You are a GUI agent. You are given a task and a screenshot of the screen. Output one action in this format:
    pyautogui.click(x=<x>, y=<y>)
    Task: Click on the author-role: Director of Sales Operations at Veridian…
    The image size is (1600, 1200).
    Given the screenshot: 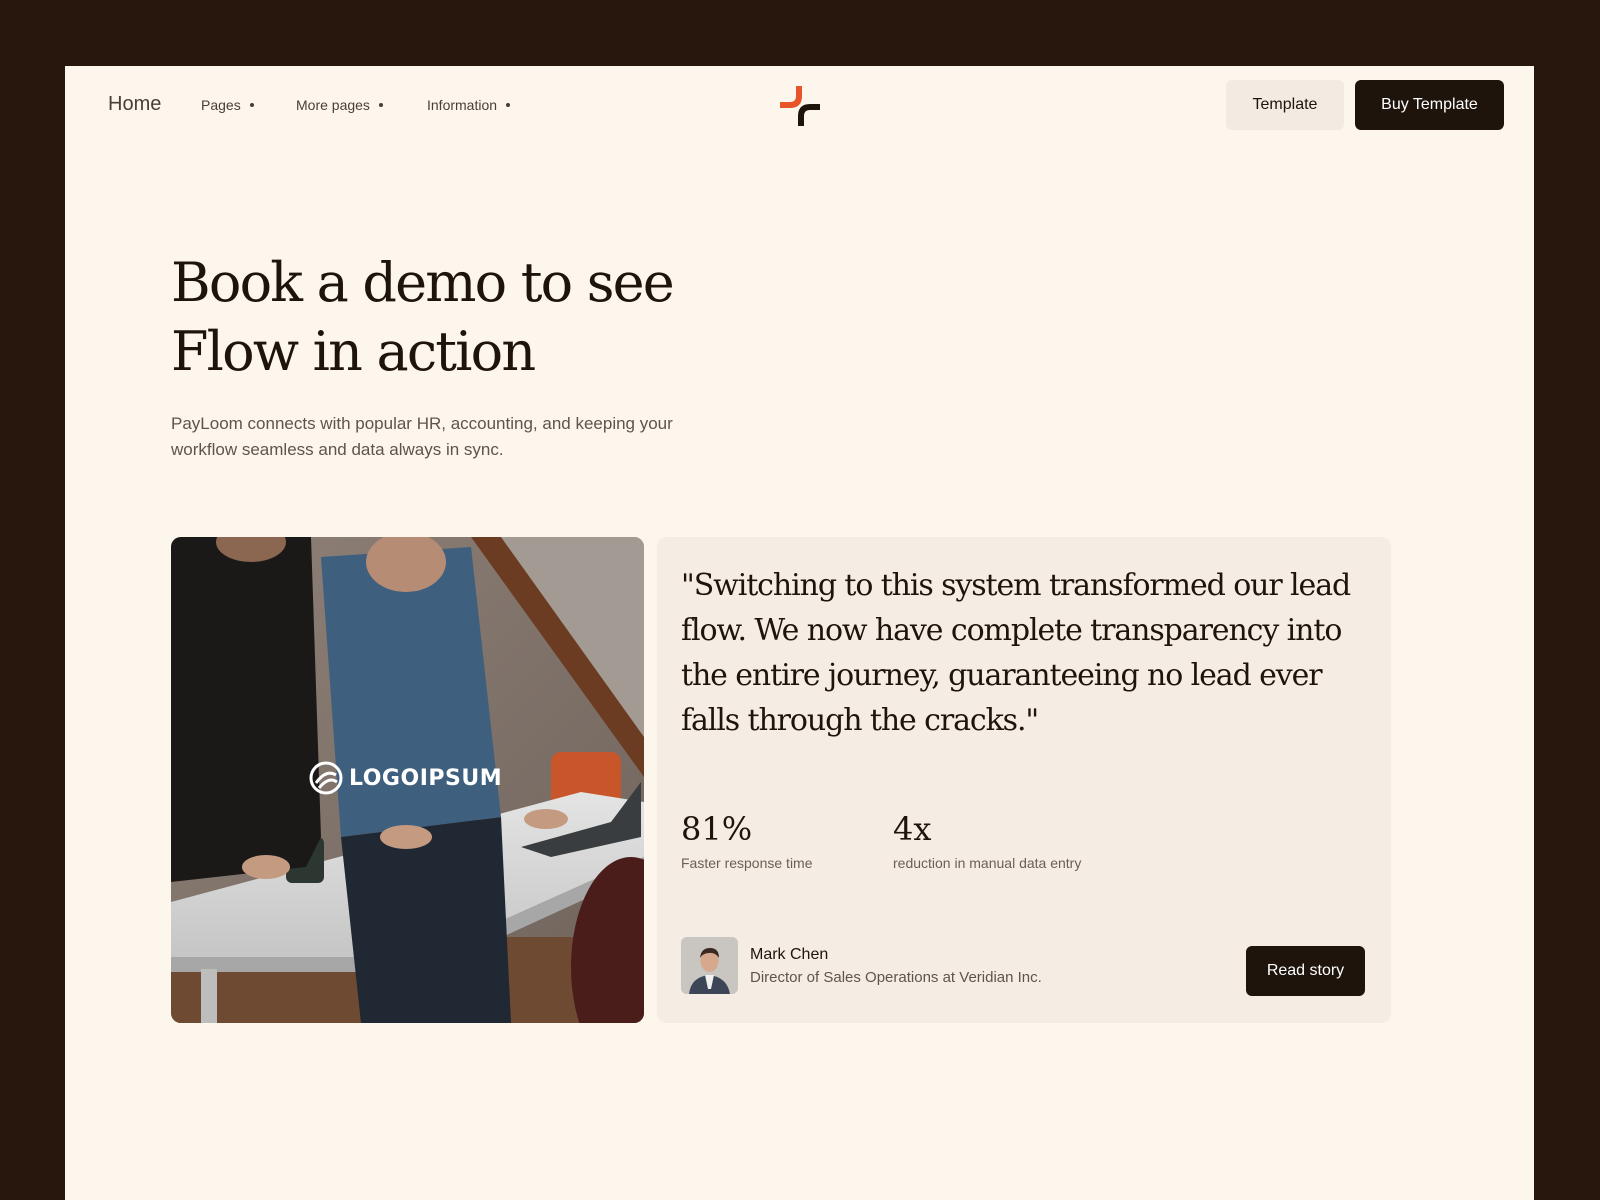 What is the action you would take?
    pyautogui.click(x=896, y=977)
    